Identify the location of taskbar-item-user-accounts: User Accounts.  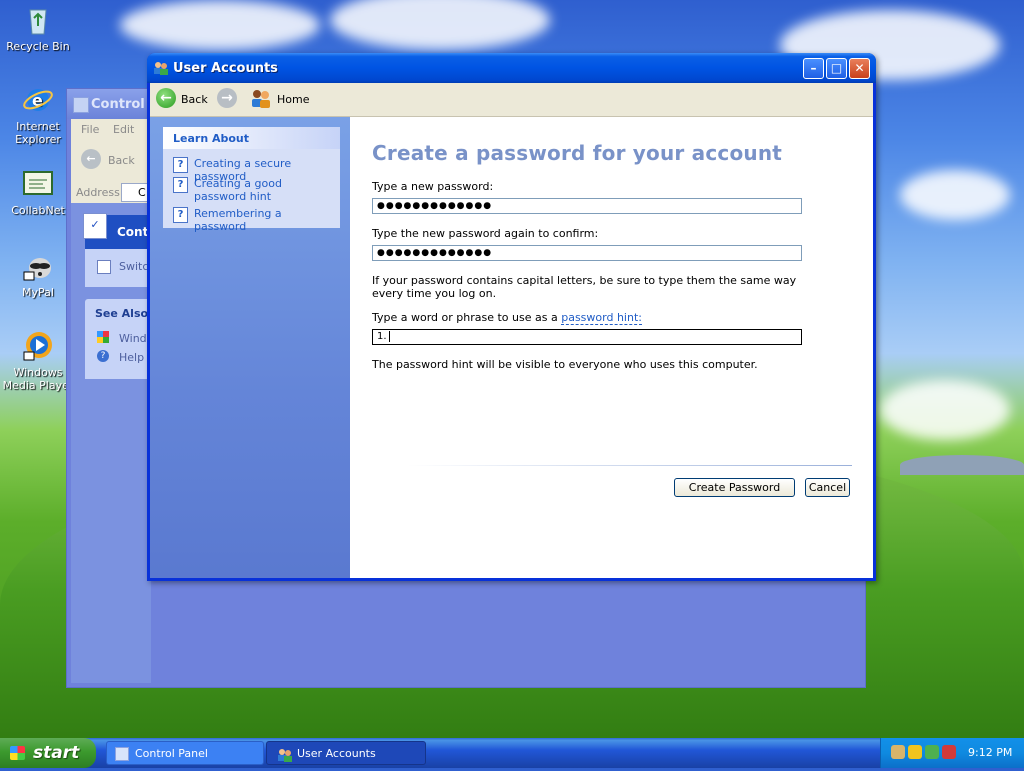
(346, 753).